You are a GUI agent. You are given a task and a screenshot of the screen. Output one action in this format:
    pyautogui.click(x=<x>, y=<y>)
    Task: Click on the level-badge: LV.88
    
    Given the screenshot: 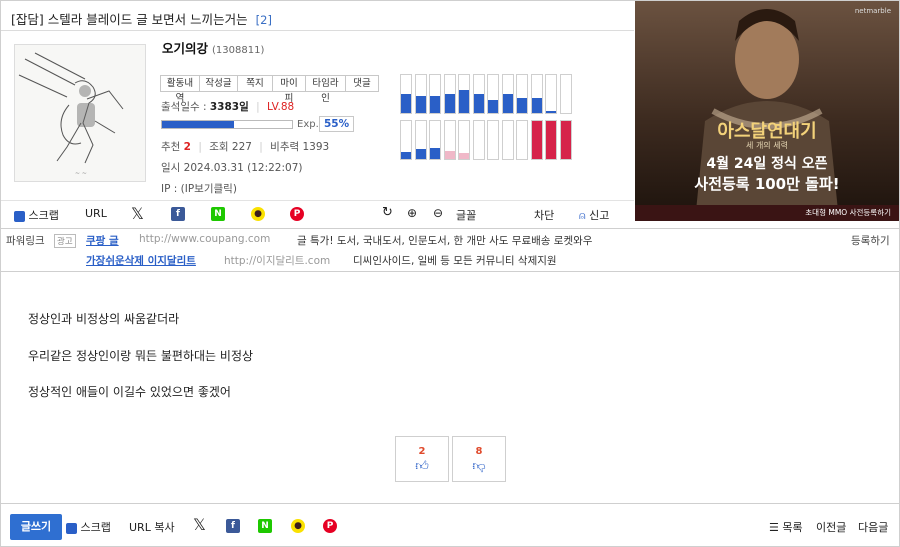 What is the action you would take?
    pyautogui.click(x=280, y=107)
    